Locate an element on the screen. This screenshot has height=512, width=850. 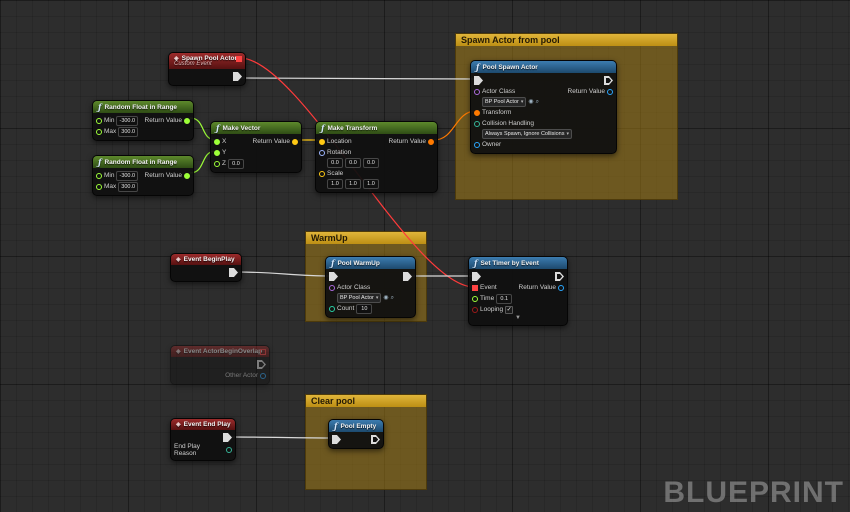
rotation-pin is located at coordinates (322, 152).